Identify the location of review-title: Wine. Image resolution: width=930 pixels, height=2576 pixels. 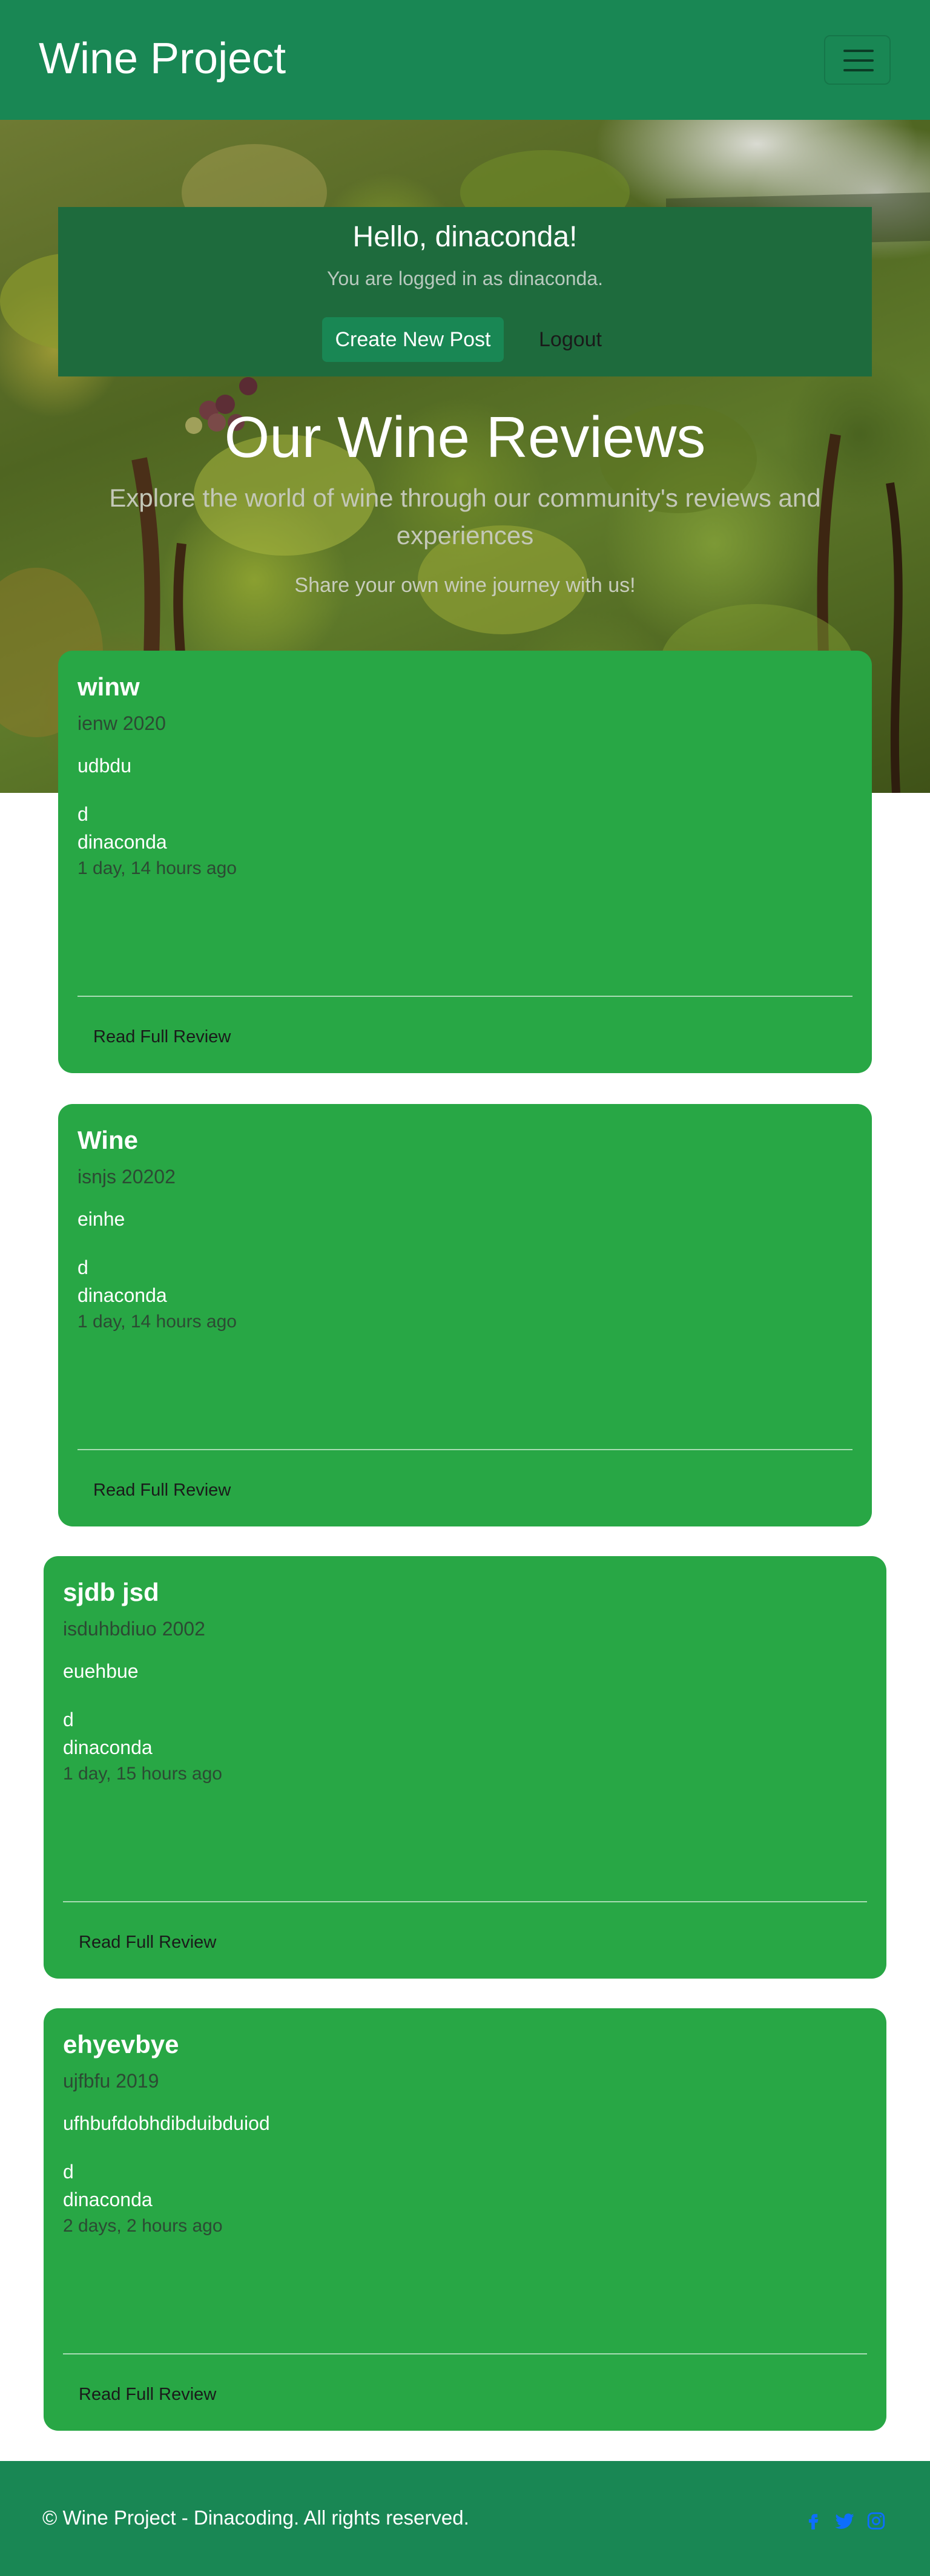
(108, 1140).